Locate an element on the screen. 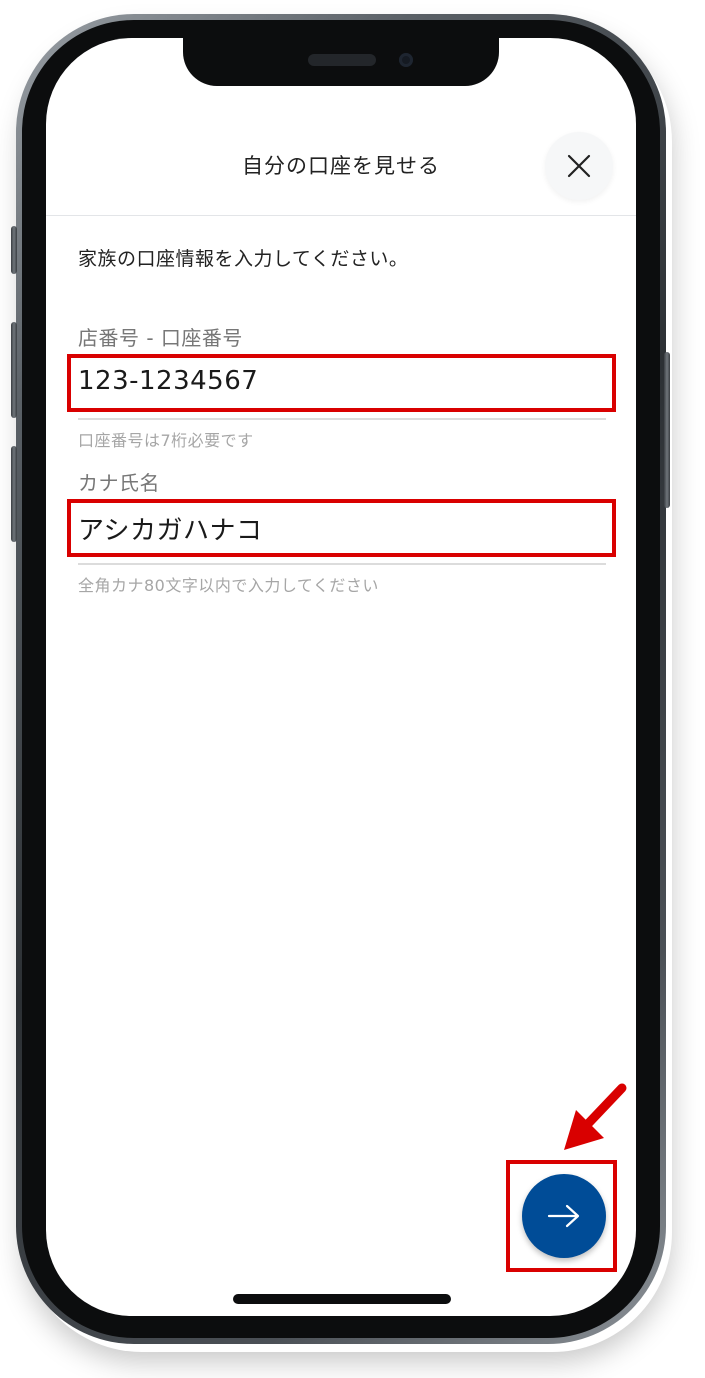  header-divider is located at coordinates (341, 215).